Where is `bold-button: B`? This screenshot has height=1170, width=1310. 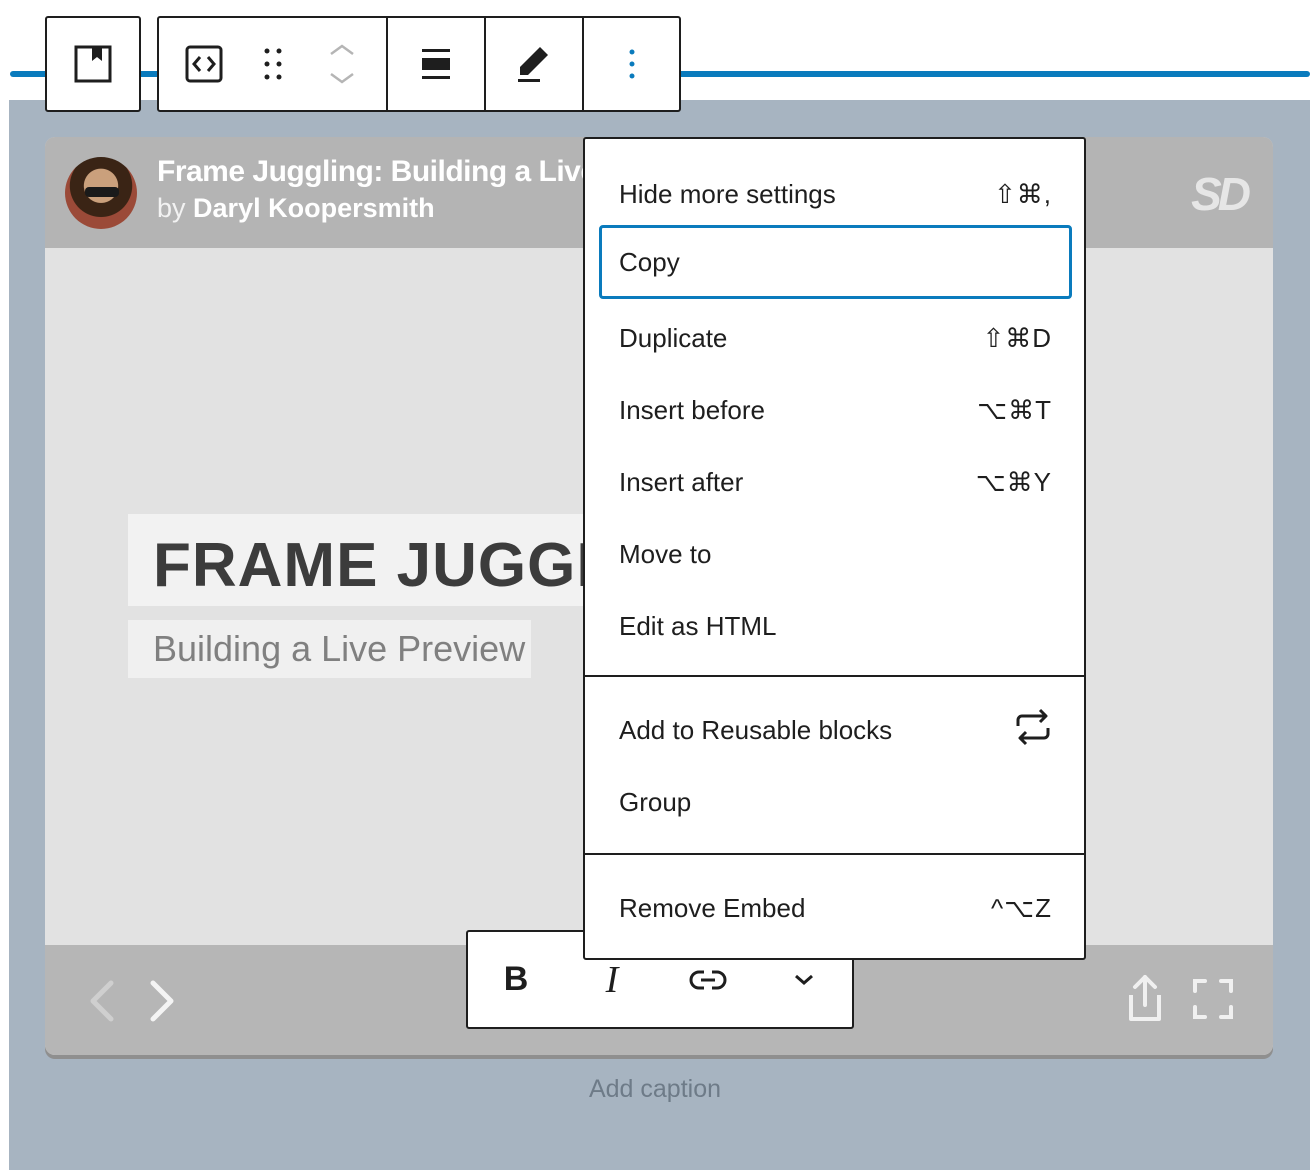 bold-button: B is located at coordinates (516, 979).